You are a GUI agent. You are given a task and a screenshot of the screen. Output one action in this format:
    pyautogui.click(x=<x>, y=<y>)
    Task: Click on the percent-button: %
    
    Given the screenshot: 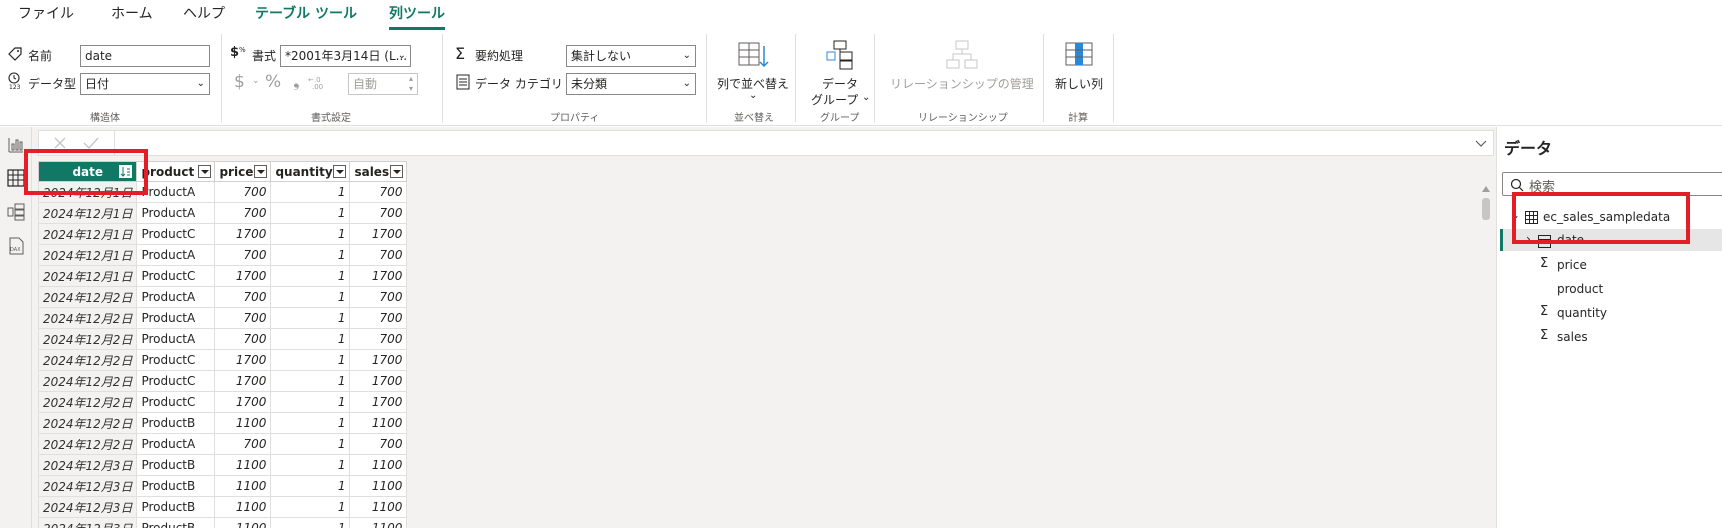 What is the action you would take?
    pyautogui.click(x=273, y=82)
    